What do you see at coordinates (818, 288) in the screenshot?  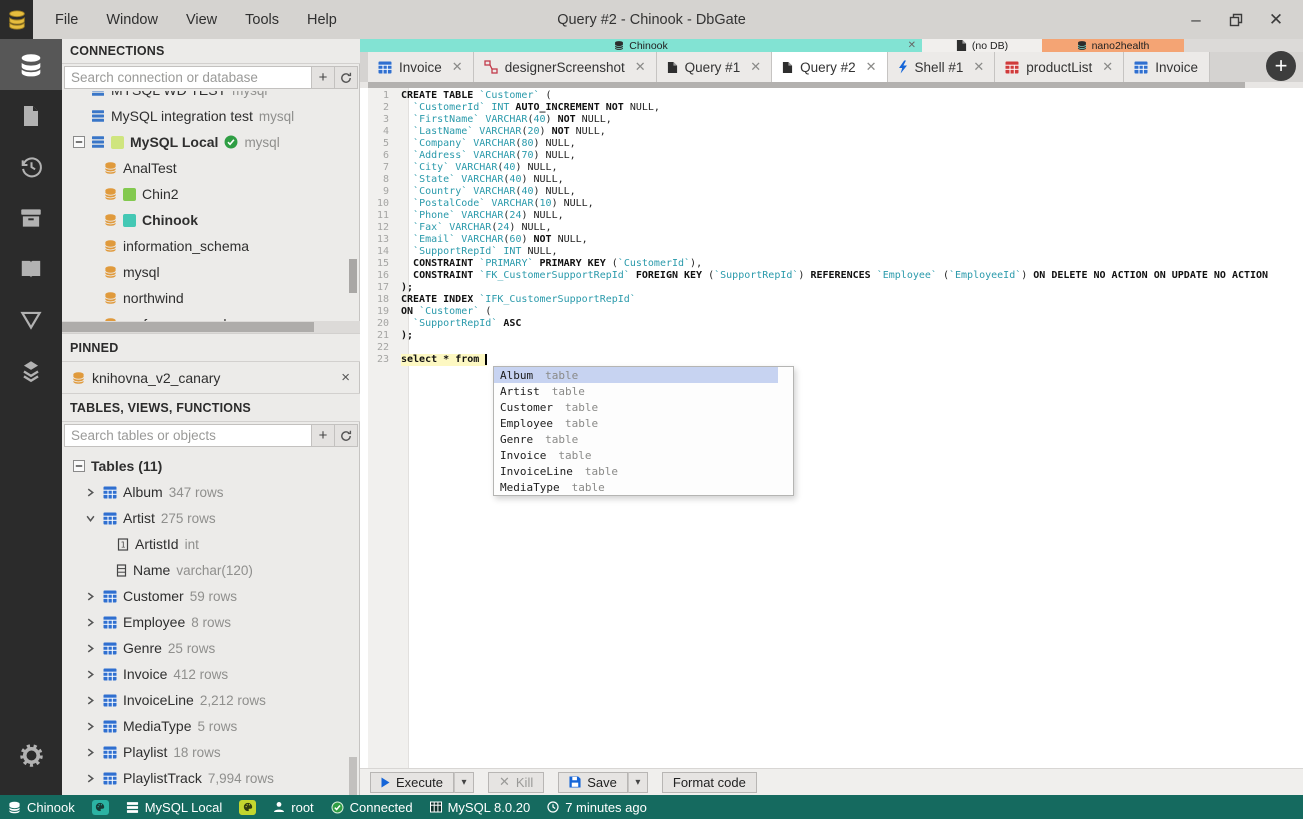 I see `code-line-17: 17);` at bounding box center [818, 288].